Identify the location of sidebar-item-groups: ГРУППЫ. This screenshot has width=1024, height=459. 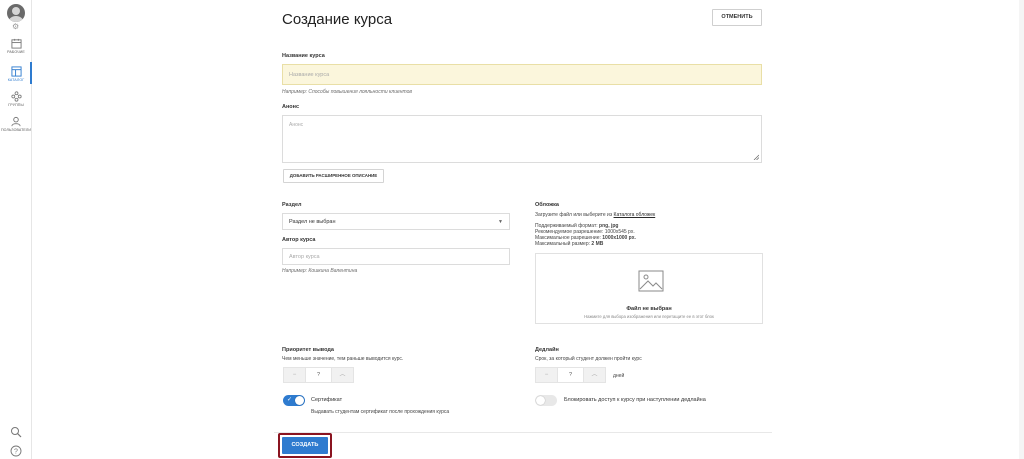
(16, 99).